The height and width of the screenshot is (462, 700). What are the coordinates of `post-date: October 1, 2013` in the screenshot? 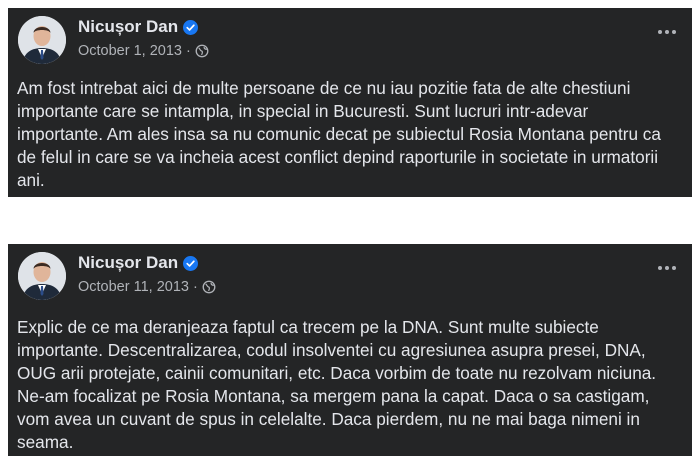 It's located at (130, 51).